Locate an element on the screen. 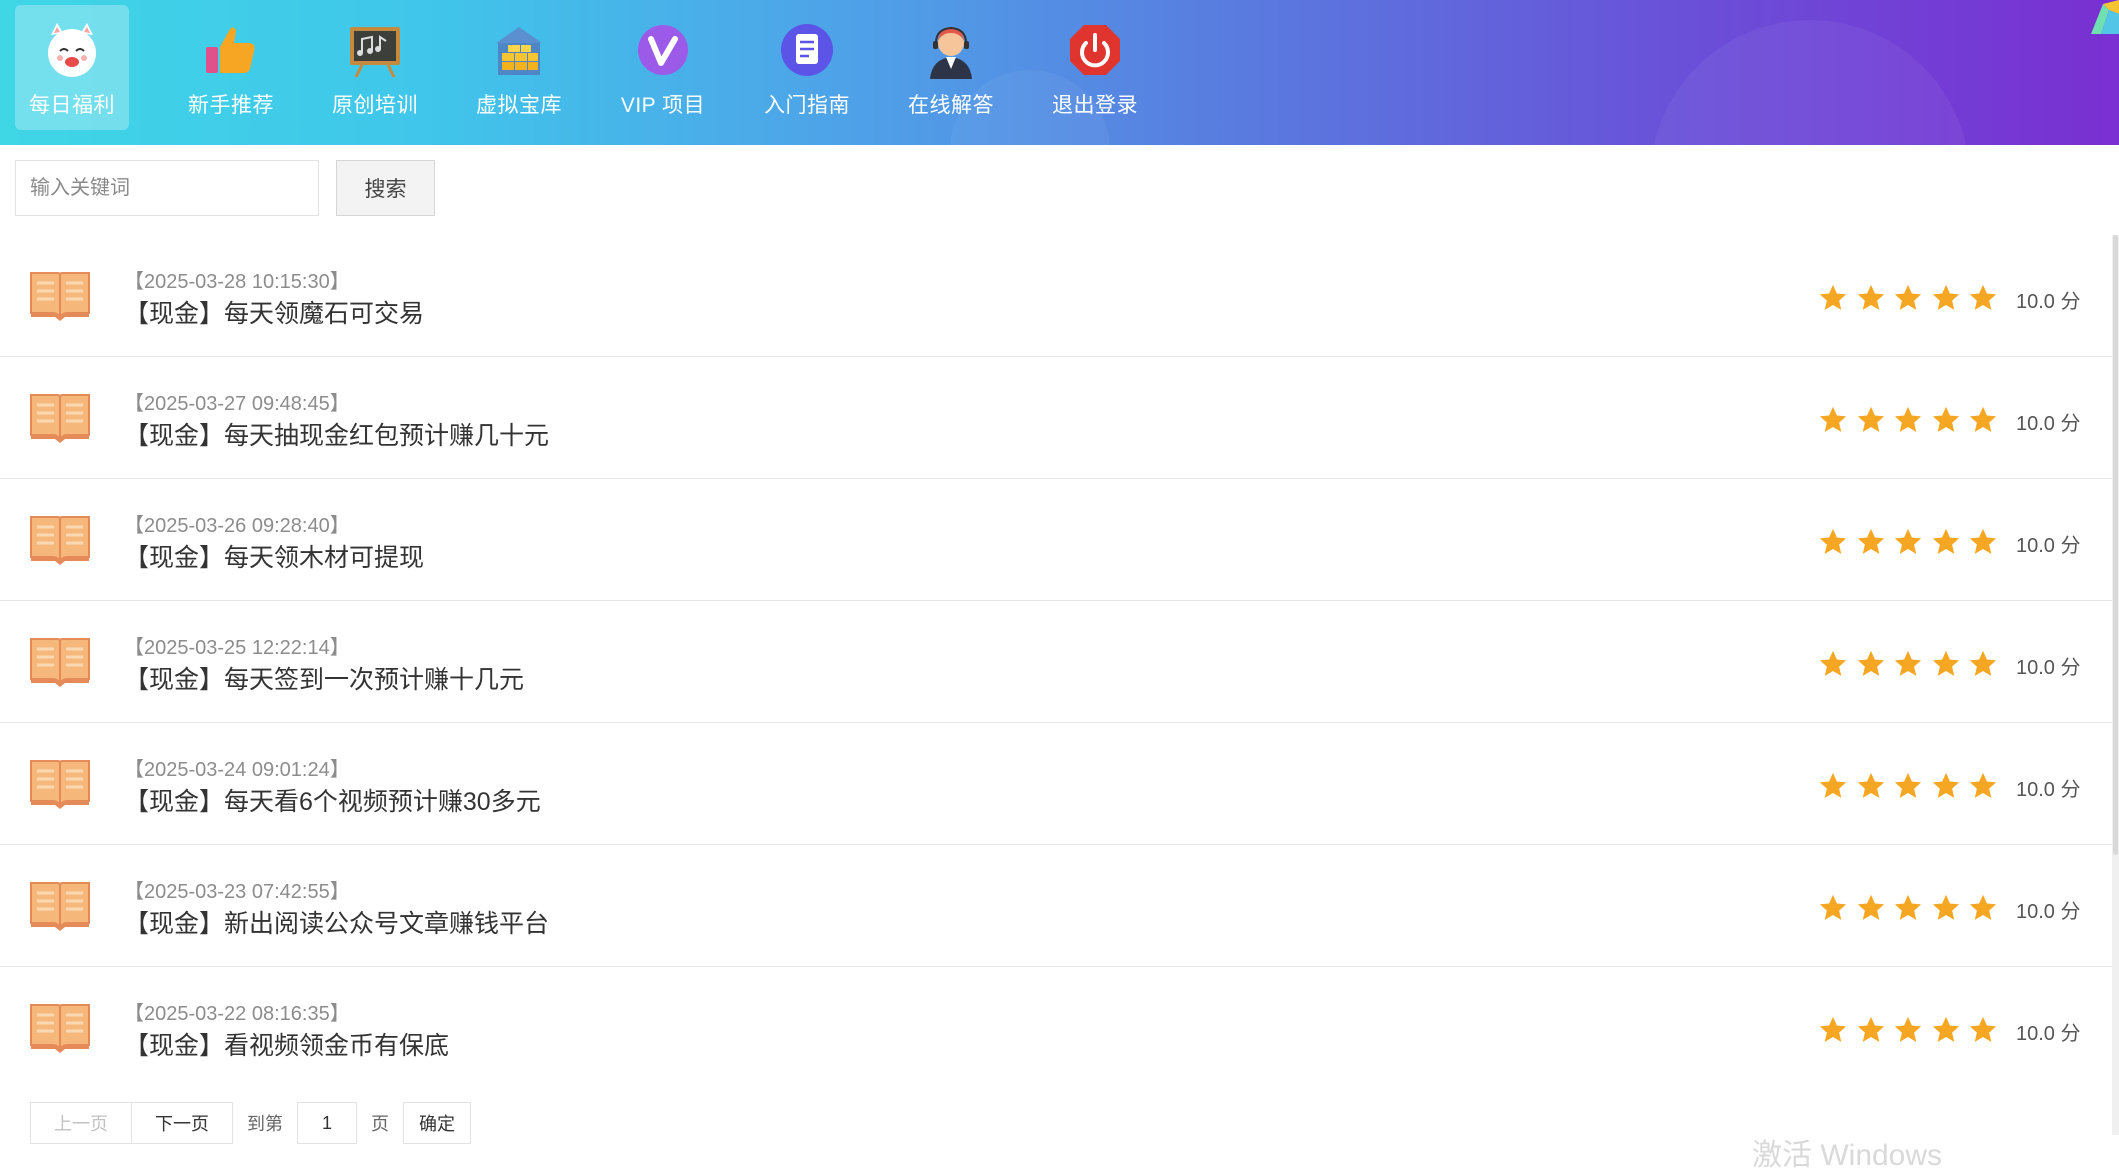 The height and width of the screenshot is (1174, 2119). nav-item-online-answers: 在线解答 is located at coordinates (951, 67).